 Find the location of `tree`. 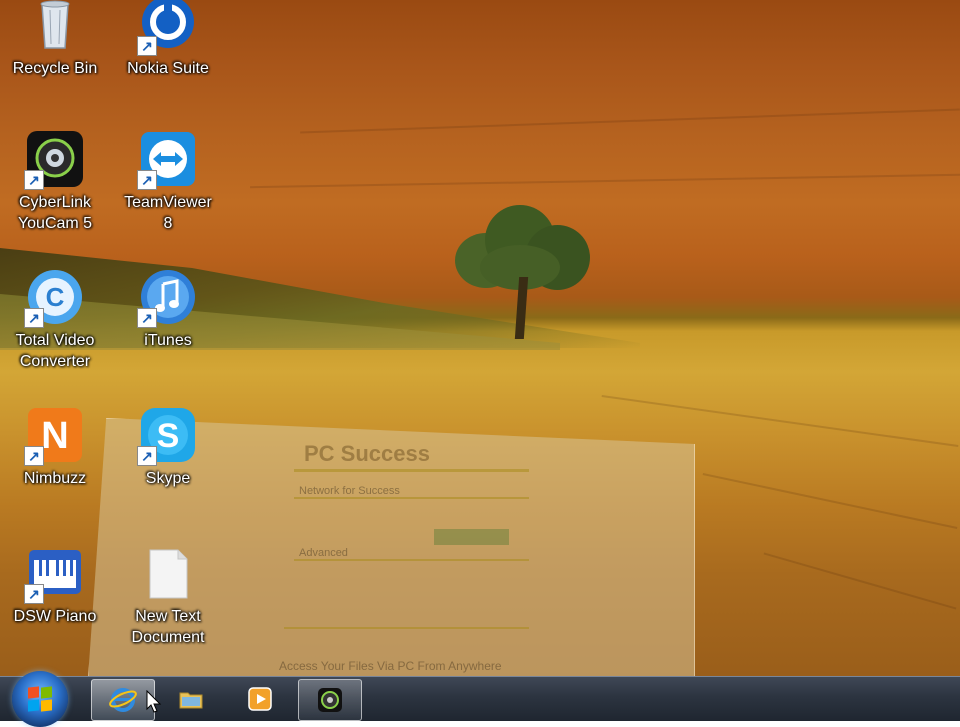

tree is located at coordinates (525, 275).